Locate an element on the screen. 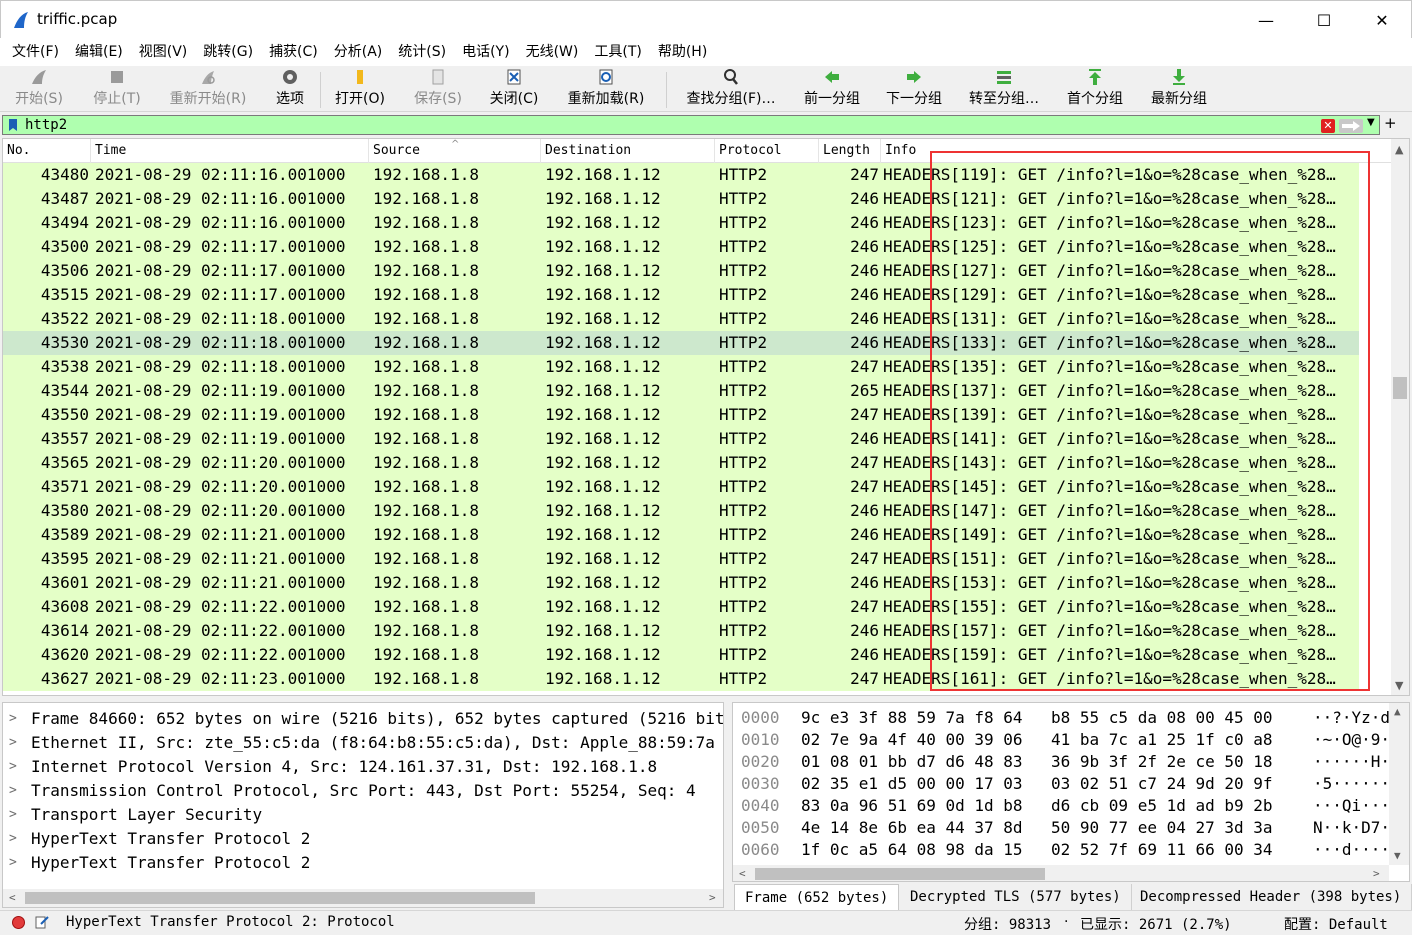  stop-capture-button: 停止(T) is located at coordinates (117, 89).